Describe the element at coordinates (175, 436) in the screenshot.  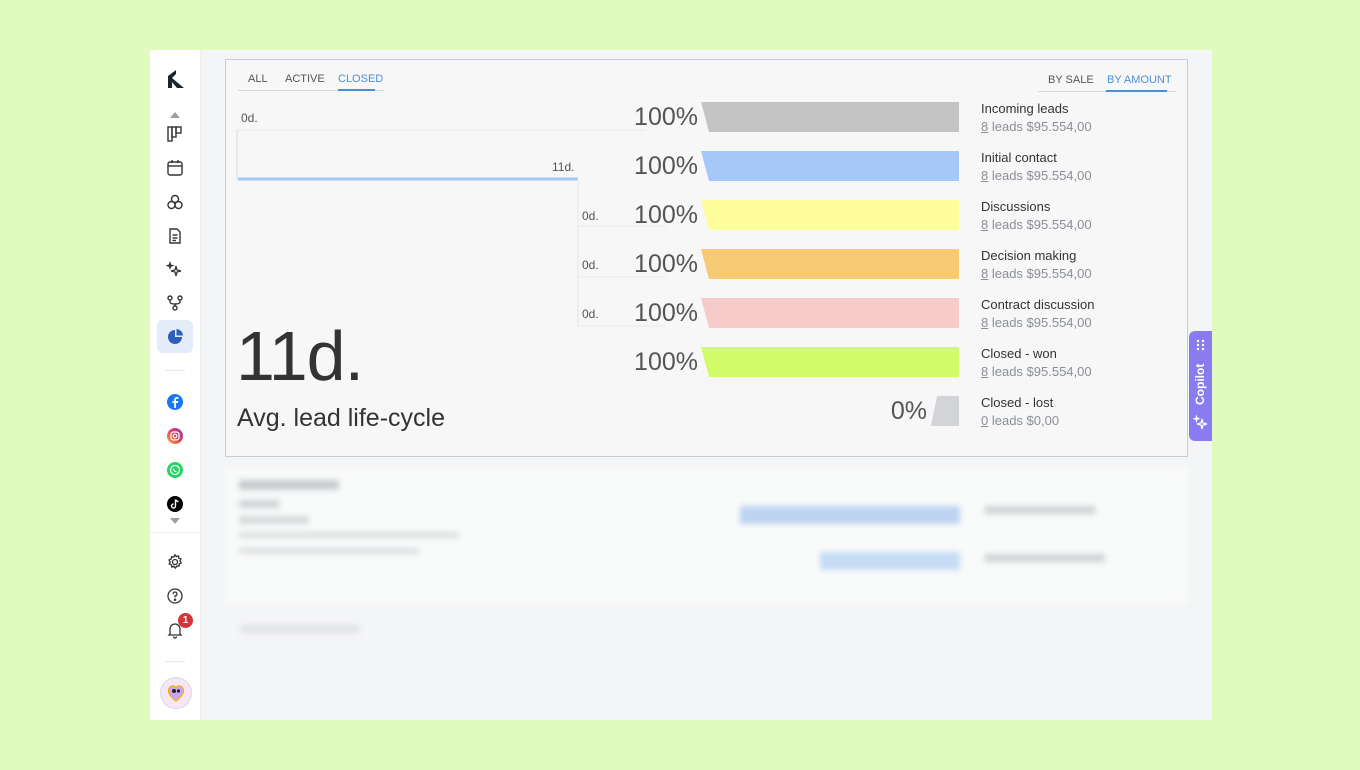
I see `instagram-icon` at that location.